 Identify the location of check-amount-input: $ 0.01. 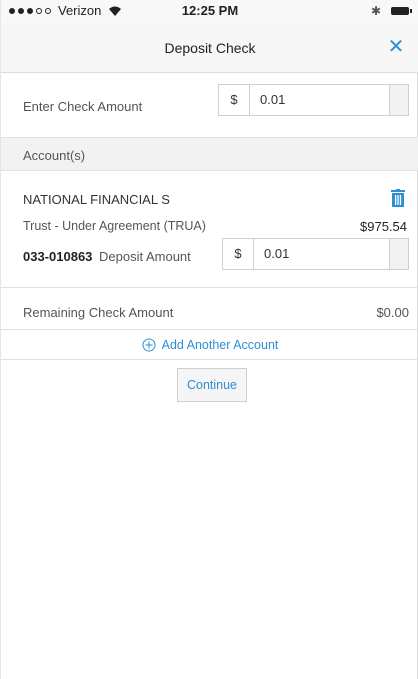
(313, 100).